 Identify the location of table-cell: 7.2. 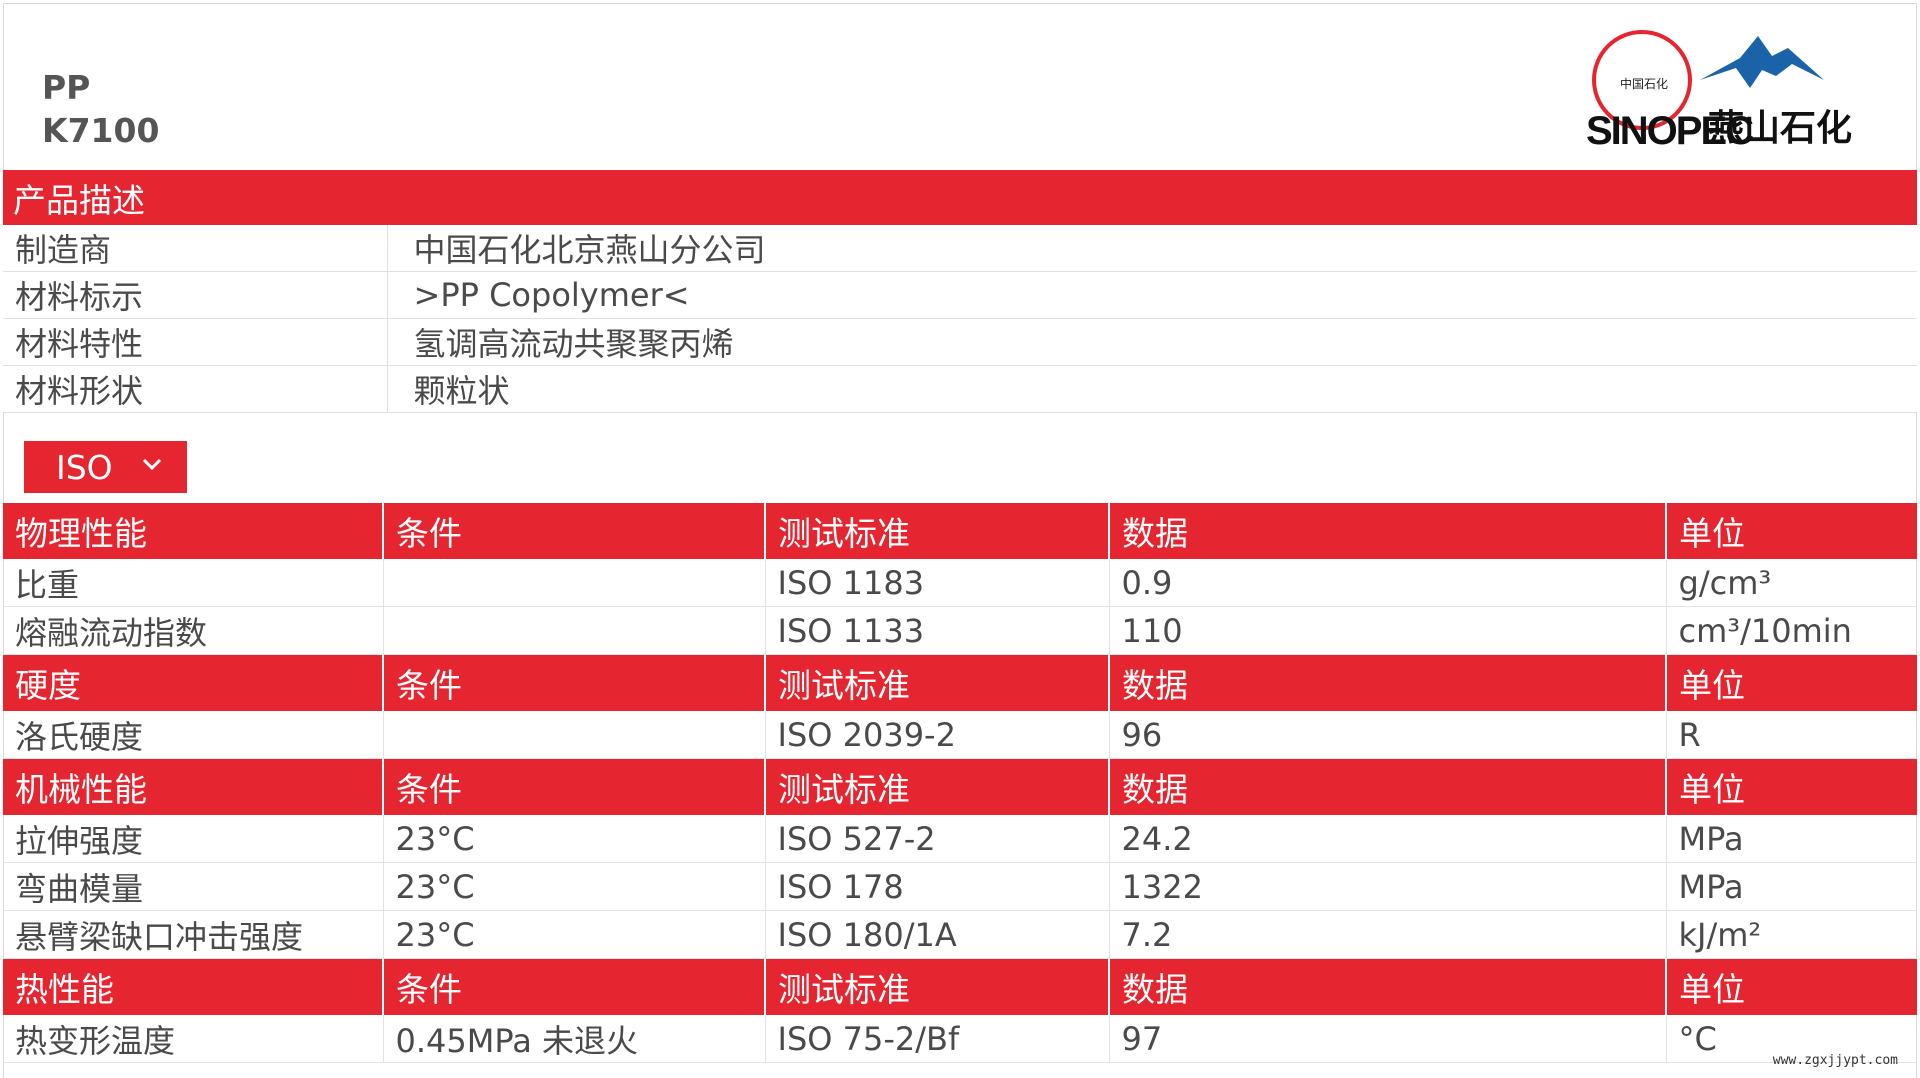
(1388, 934).